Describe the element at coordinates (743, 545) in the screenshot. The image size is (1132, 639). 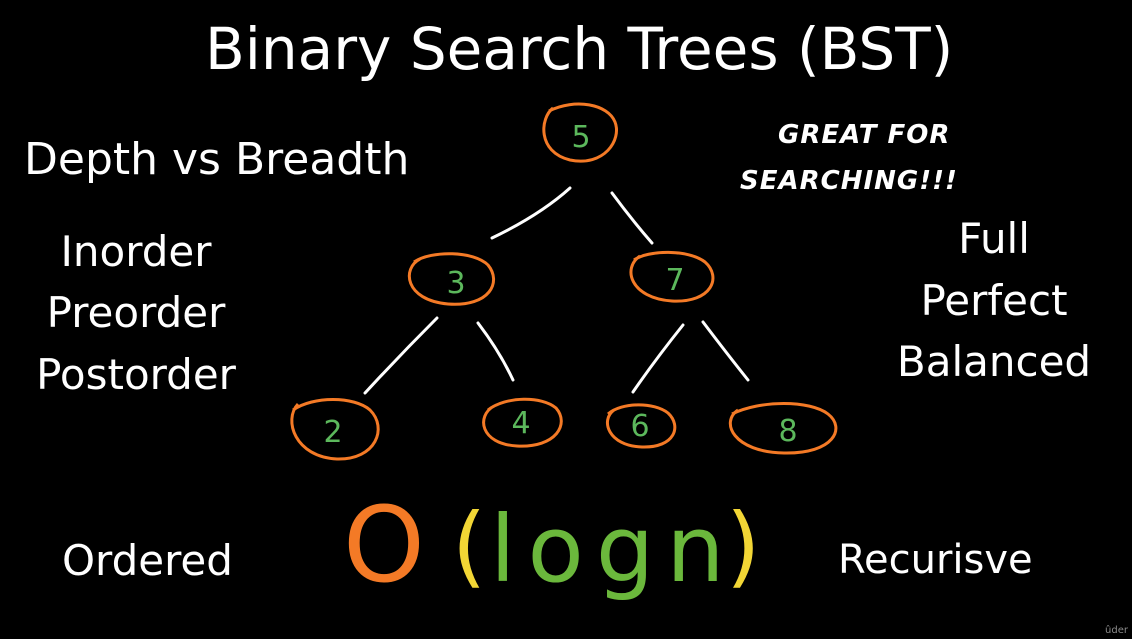
I see `close-paren: )` at that location.